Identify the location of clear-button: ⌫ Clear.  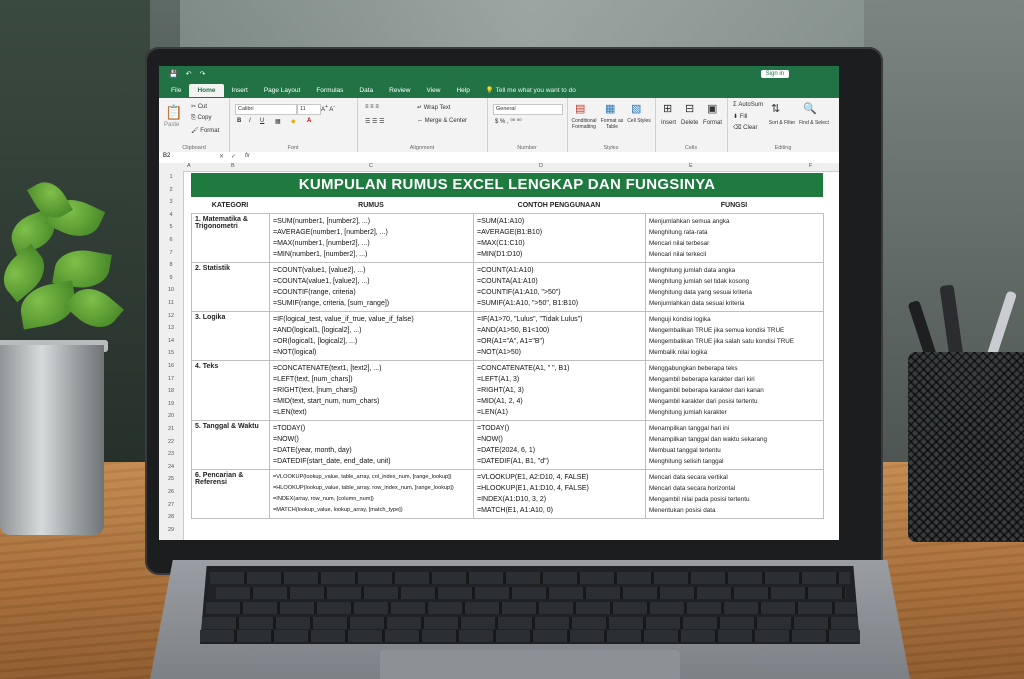
(745, 127).